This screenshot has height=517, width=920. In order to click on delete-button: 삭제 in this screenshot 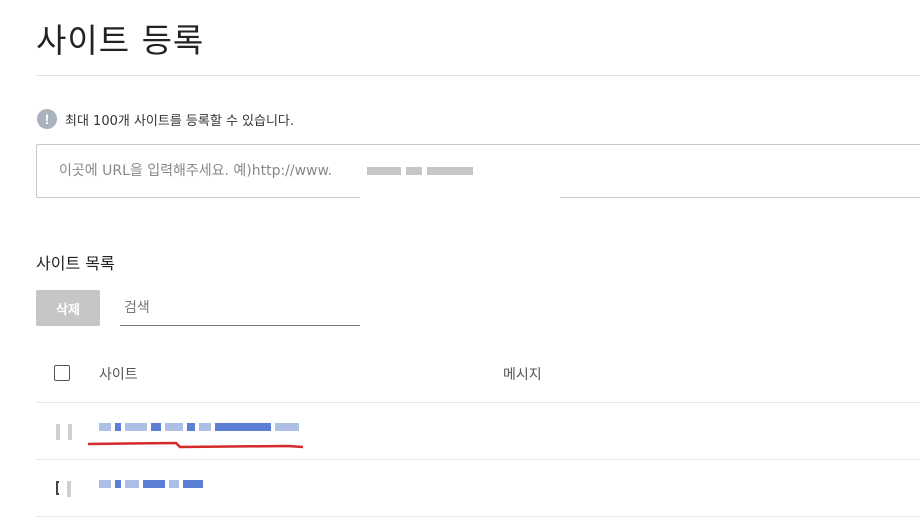, I will do `click(68, 308)`.